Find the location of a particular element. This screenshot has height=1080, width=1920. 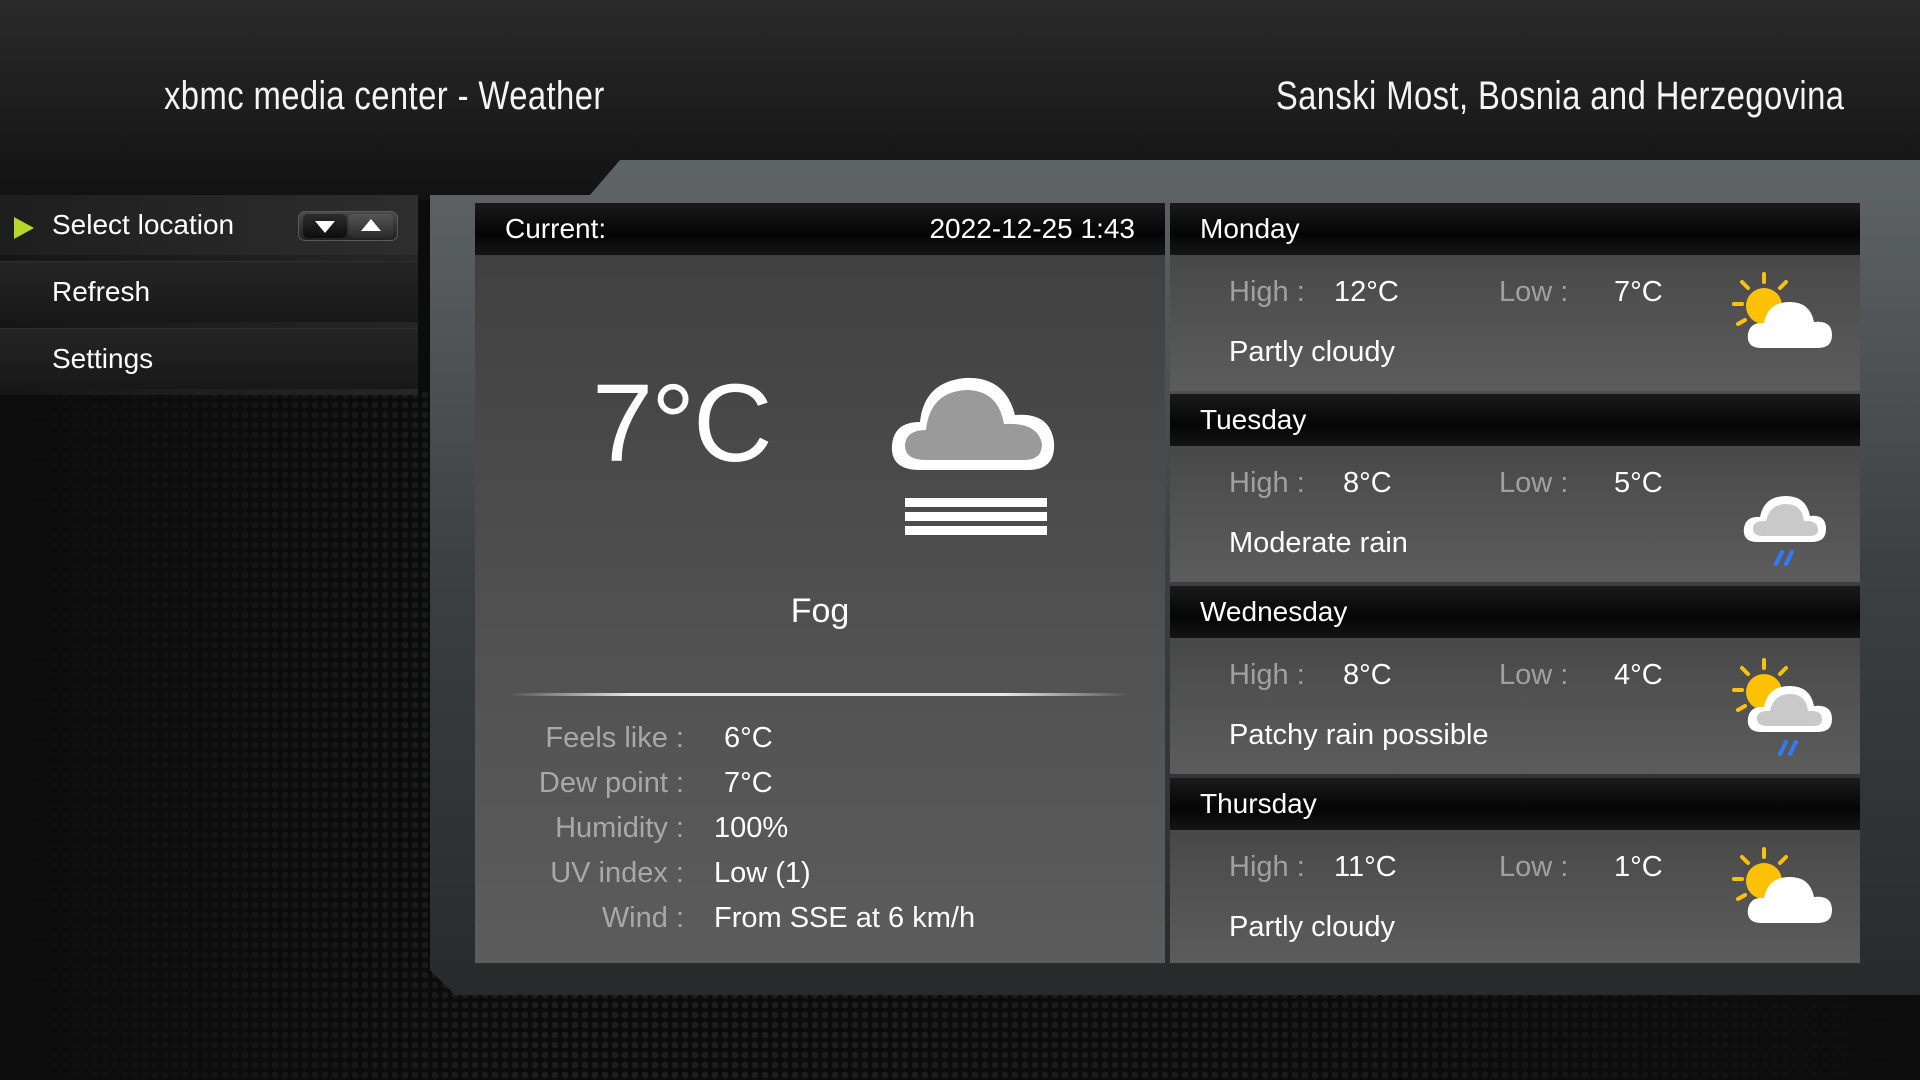

detail-label: Dew point : is located at coordinates (611, 783).